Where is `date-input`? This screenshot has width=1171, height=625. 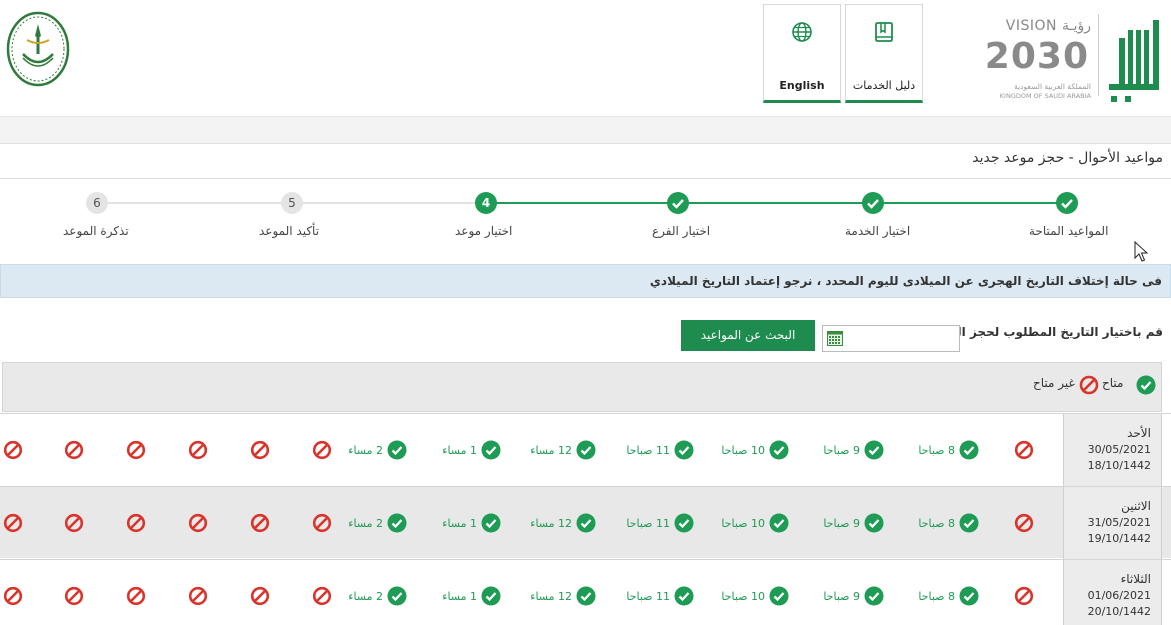
date-input is located at coordinates (891, 338).